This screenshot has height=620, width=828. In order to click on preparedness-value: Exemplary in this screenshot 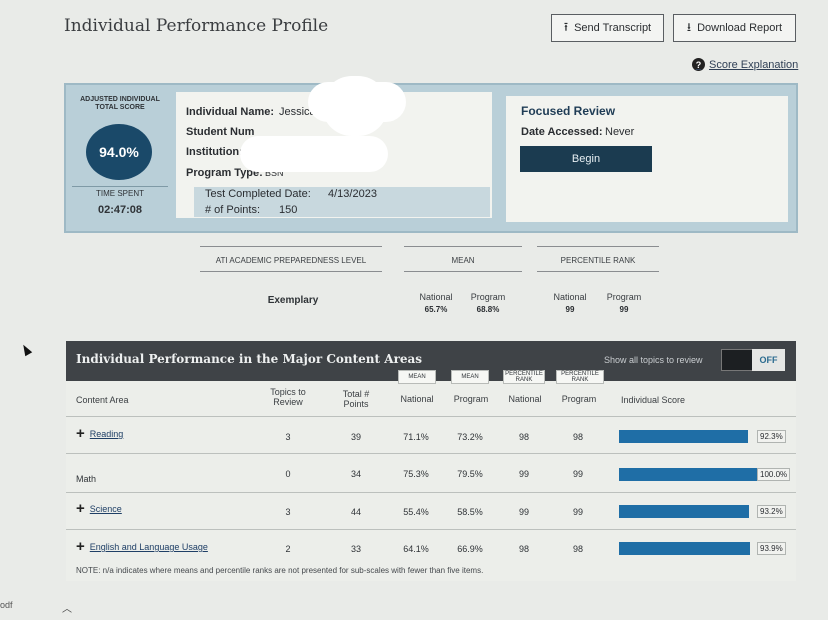, I will do `click(293, 300)`.